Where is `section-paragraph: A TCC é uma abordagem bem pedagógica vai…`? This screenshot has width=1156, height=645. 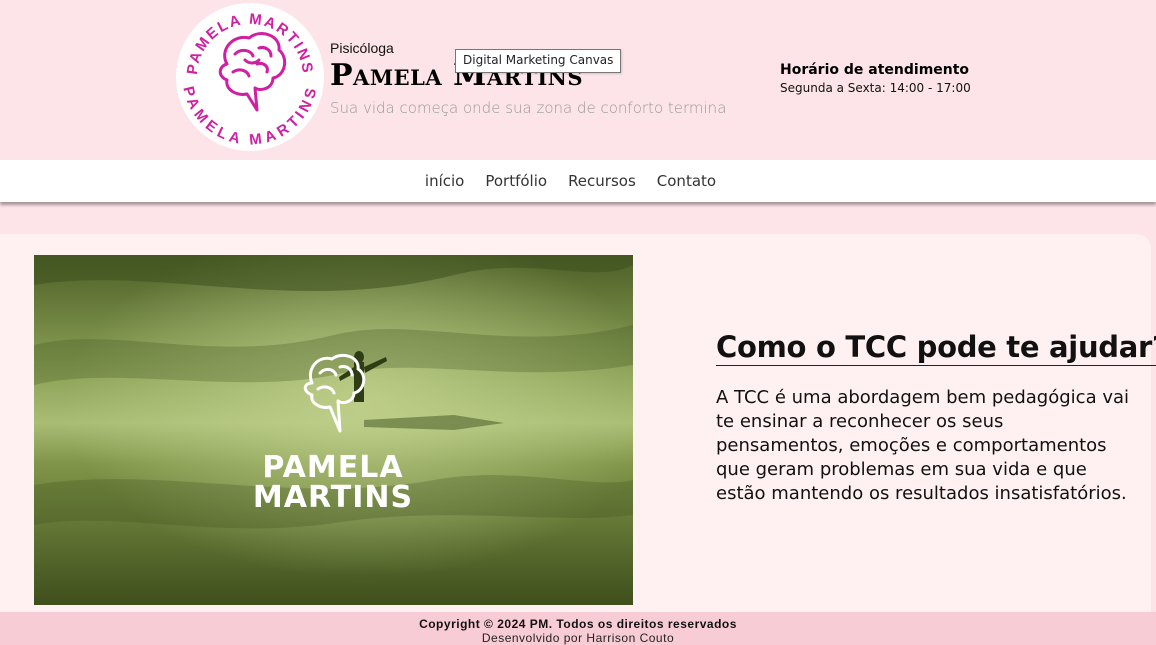 section-paragraph: A TCC é uma abordagem bem pedagógica vai… is located at coordinates (922, 445).